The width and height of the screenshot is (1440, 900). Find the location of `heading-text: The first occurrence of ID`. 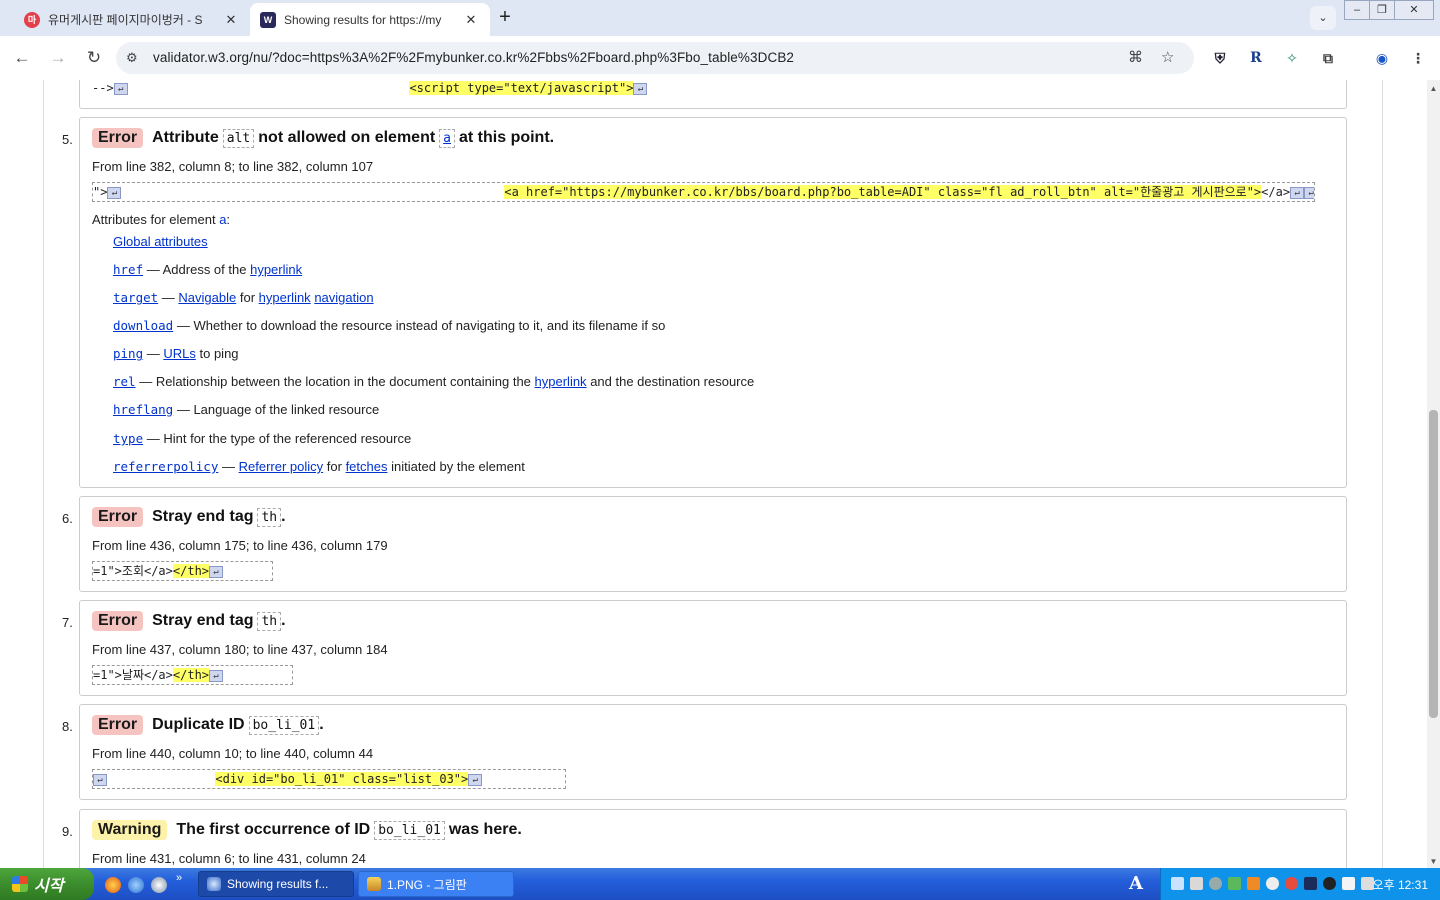

heading-text: The first occurrence of ID is located at coordinates (273, 829).